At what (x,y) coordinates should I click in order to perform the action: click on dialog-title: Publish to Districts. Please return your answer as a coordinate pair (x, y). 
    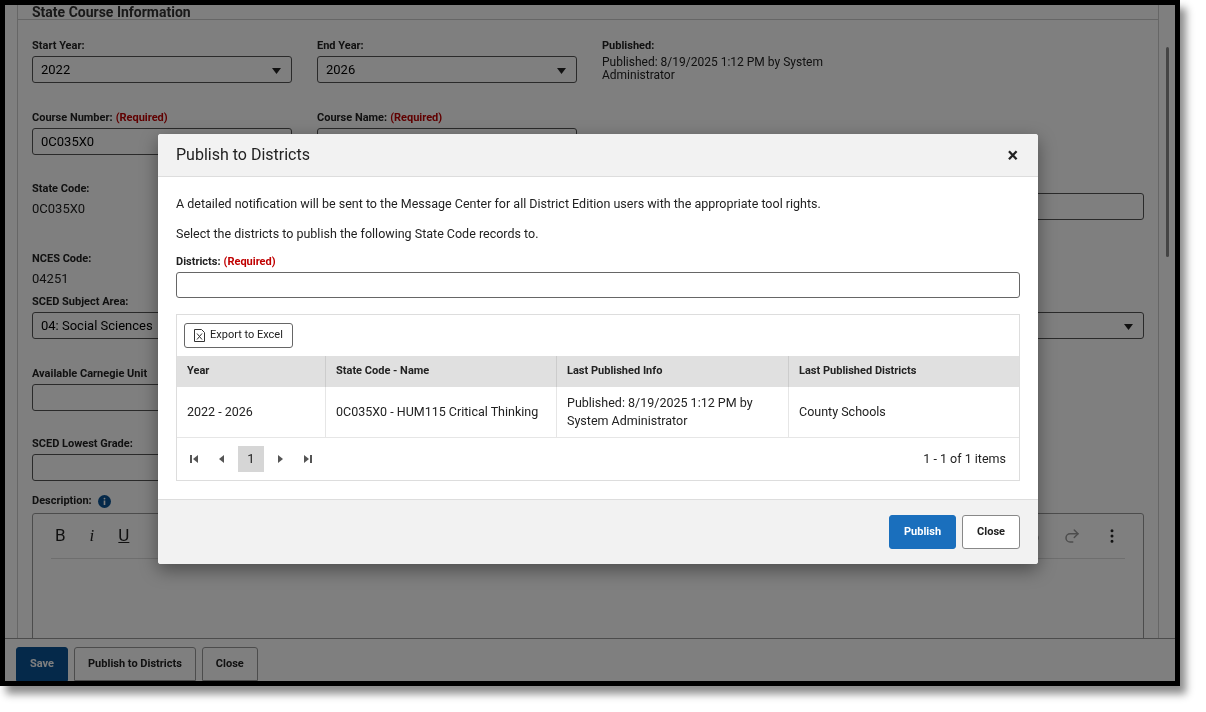
    Looking at the image, I should click on (243, 155).